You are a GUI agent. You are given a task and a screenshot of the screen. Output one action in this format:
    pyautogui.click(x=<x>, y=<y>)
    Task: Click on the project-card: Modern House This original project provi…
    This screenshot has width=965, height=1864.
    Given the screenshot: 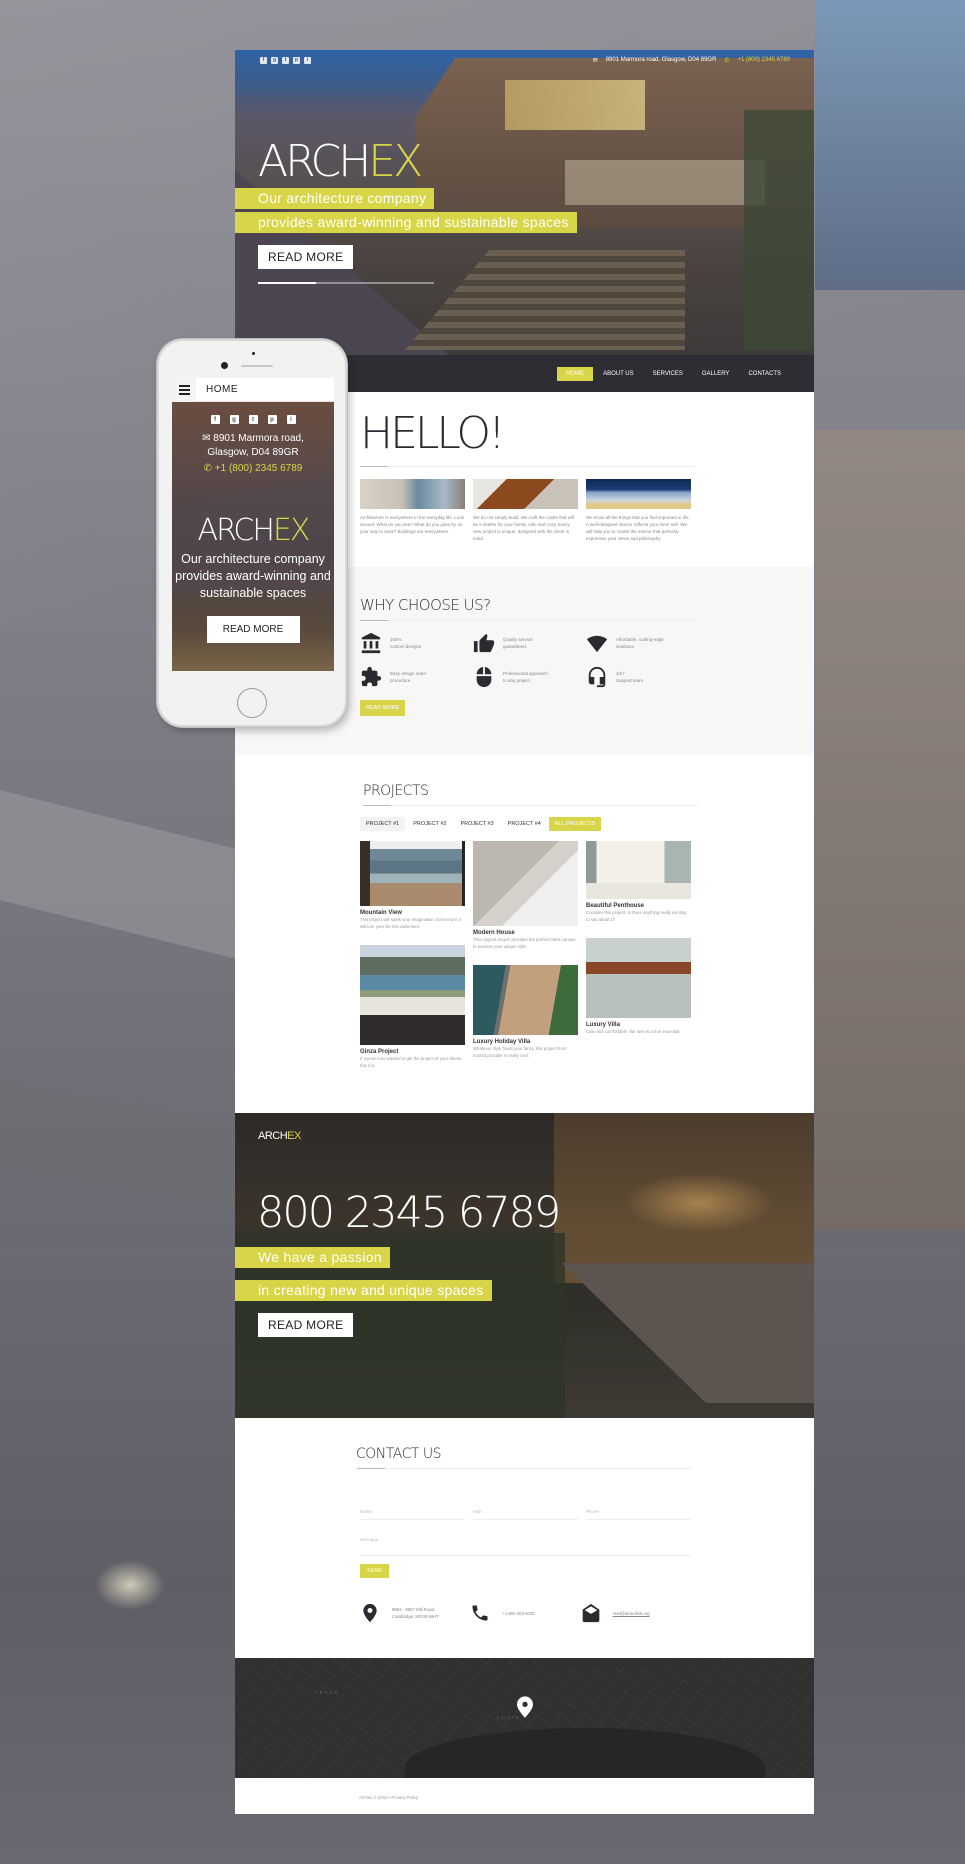 What is the action you would take?
    pyautogui.click(x=525, y=903)
    